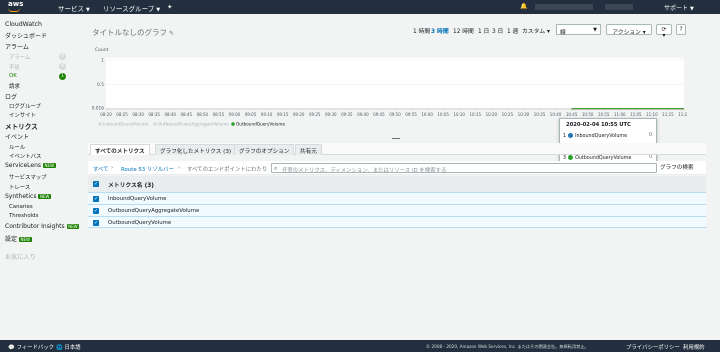  What do you see at coordinates (15, 6) in the screenshot?
I see `aws-logo: aws` at bounding box center [15, 6].